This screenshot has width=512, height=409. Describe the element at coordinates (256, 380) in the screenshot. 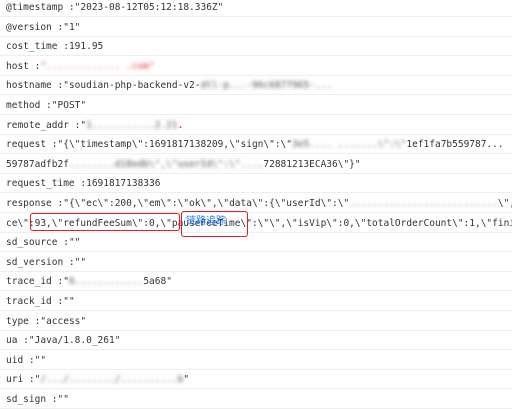

I see `log-field-row: uri :"/.../......../..........b"` at that location.